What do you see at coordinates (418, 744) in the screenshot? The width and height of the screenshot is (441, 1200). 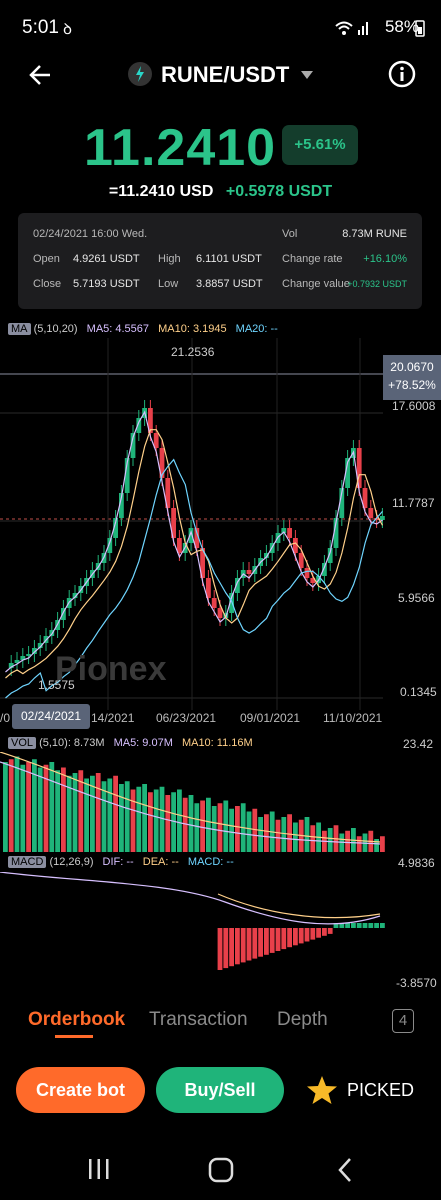 I see `vol-max-label: 23.42` at bounding box center [418, 744].